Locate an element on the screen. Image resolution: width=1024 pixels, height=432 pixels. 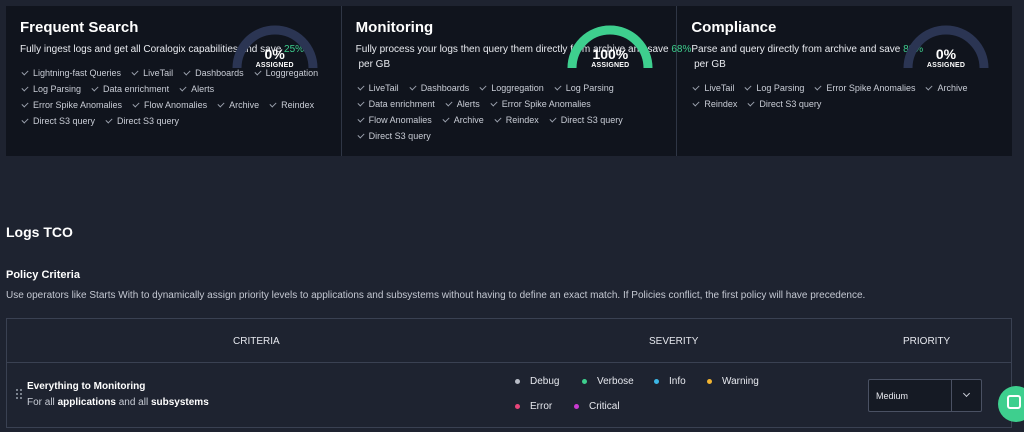
chevron-down-icon is located at coordinates (966, 393).